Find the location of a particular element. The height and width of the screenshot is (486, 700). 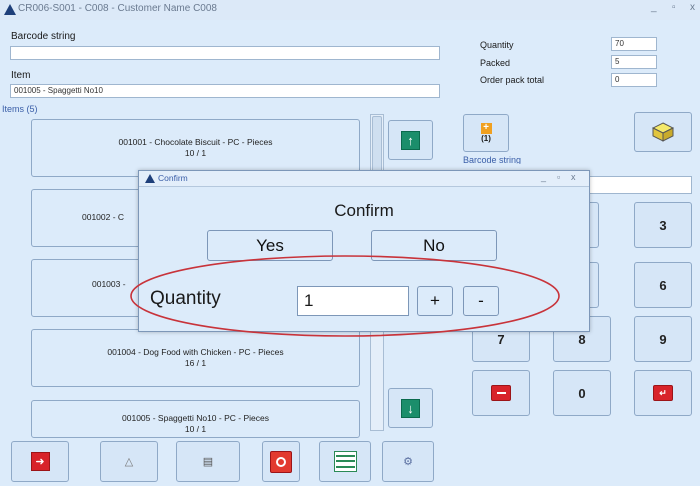

list-item-title: 001005 - Spaggetti No10 - PC - Pieces is located at coordinates (195, 418).